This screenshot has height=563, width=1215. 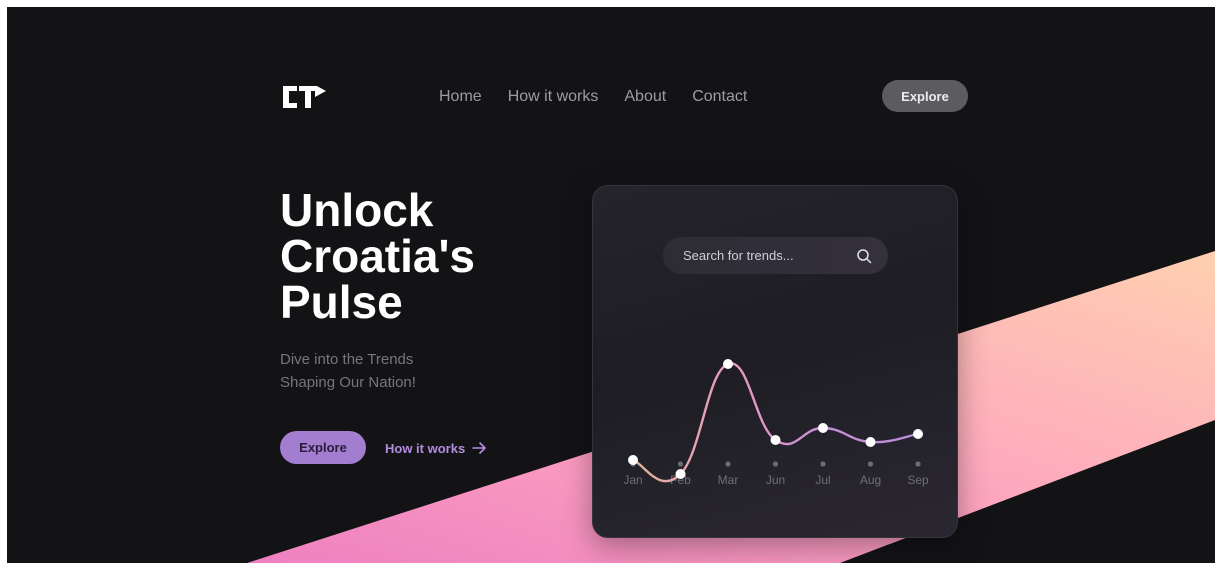 I want to click on hero-title: Unlock Croatia's Pulse, so click(x=425, y=256).